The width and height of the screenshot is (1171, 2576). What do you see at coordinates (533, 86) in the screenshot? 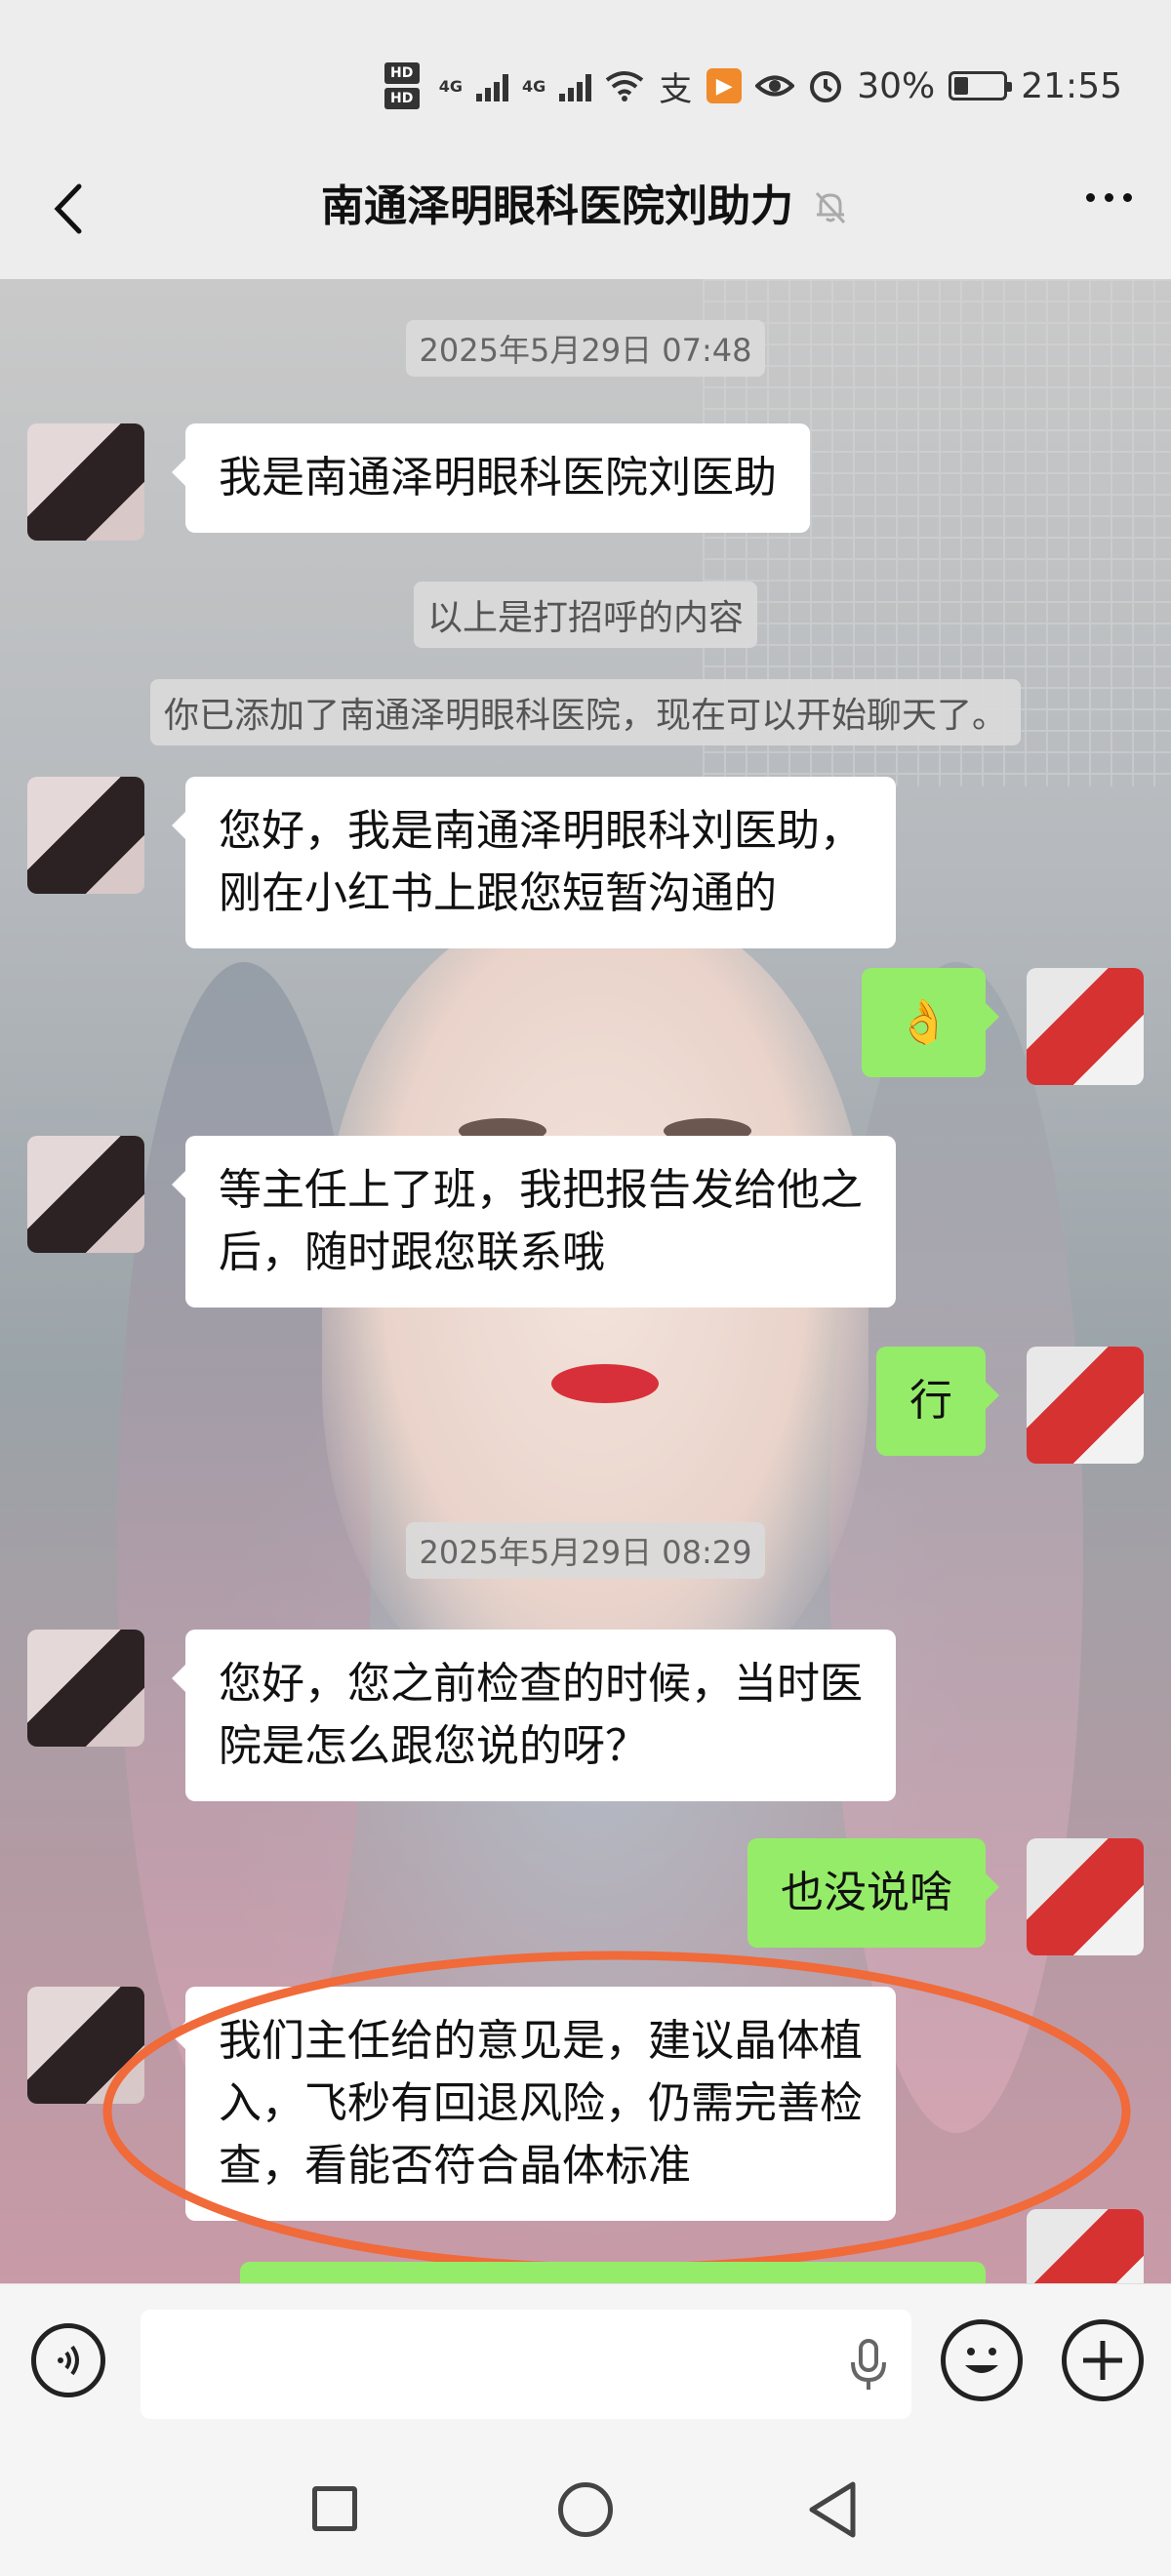
I see `network-label-2: 4G` at bounding box center [533, 86].